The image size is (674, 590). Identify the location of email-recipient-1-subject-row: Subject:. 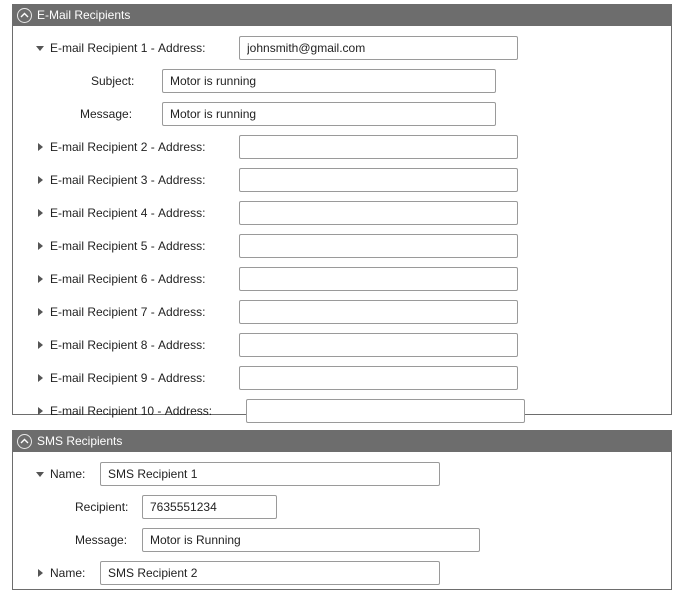
(112, 81).